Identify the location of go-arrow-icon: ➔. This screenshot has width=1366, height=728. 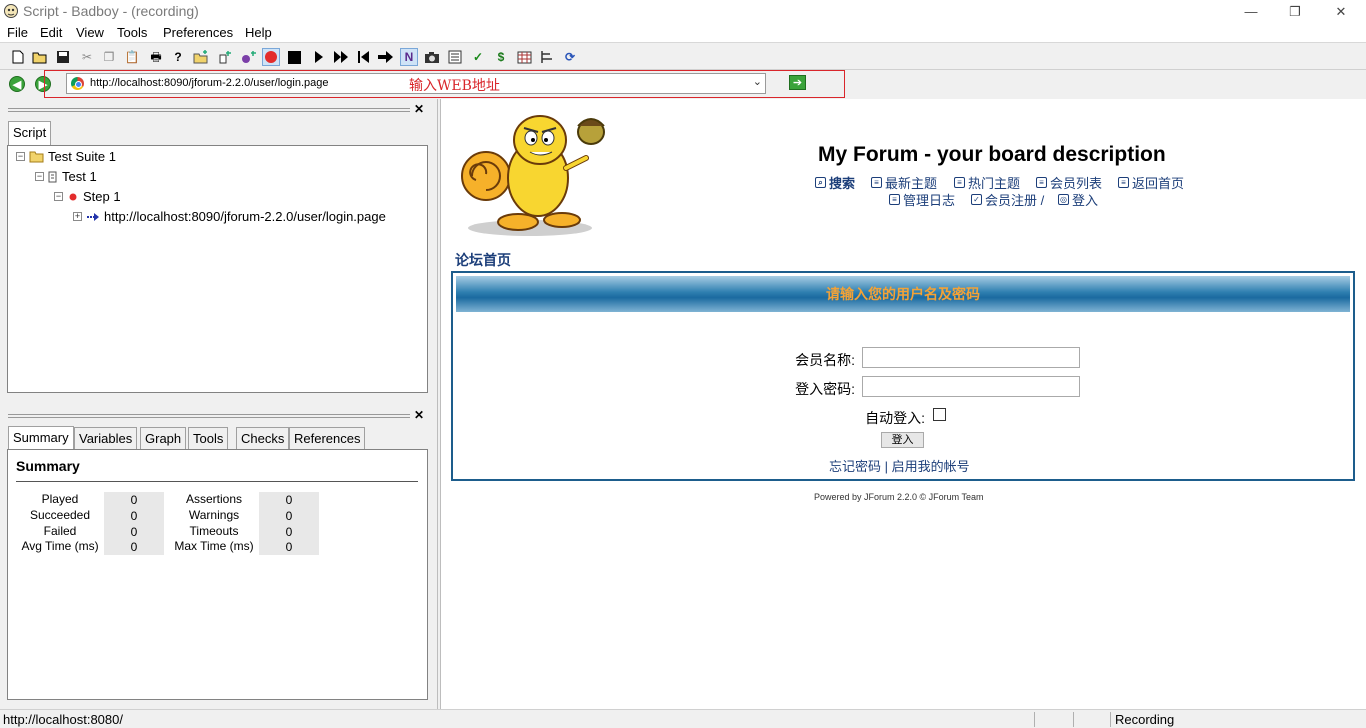
(797, 82).